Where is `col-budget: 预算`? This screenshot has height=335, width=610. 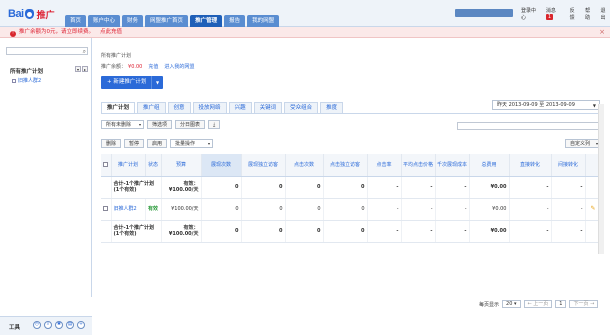
col-budget: 预算 is located at coordinates (181, 165).